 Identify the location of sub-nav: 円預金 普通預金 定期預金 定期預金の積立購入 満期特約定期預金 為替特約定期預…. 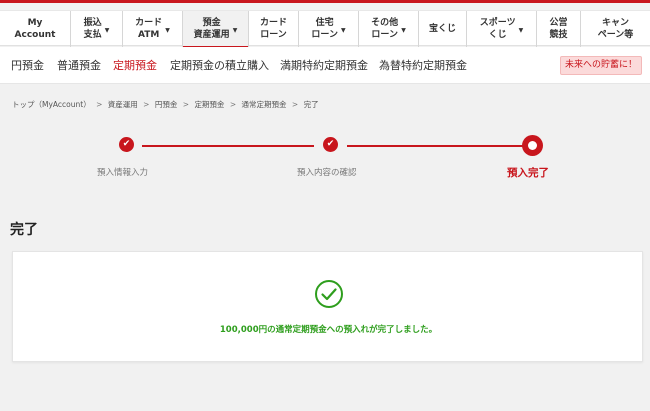
(325, 65).